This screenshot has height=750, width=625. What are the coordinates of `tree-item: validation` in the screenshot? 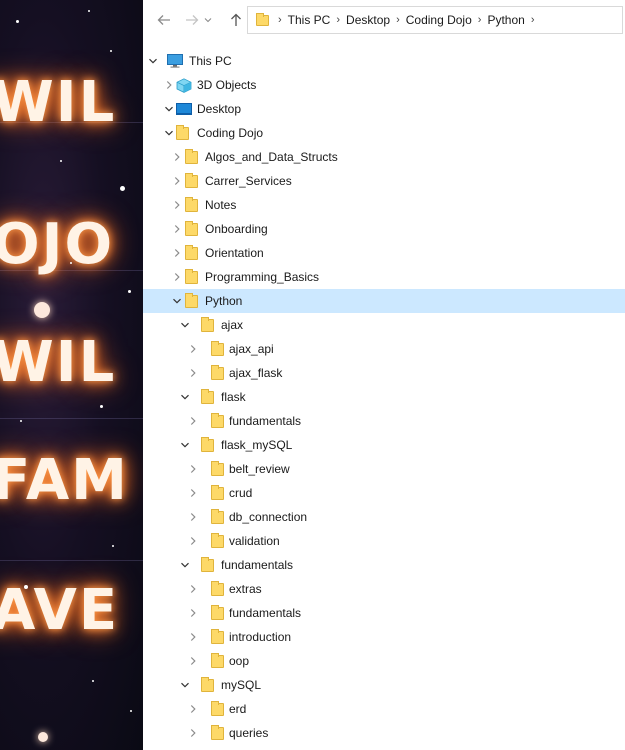 It's located at (384, 541).